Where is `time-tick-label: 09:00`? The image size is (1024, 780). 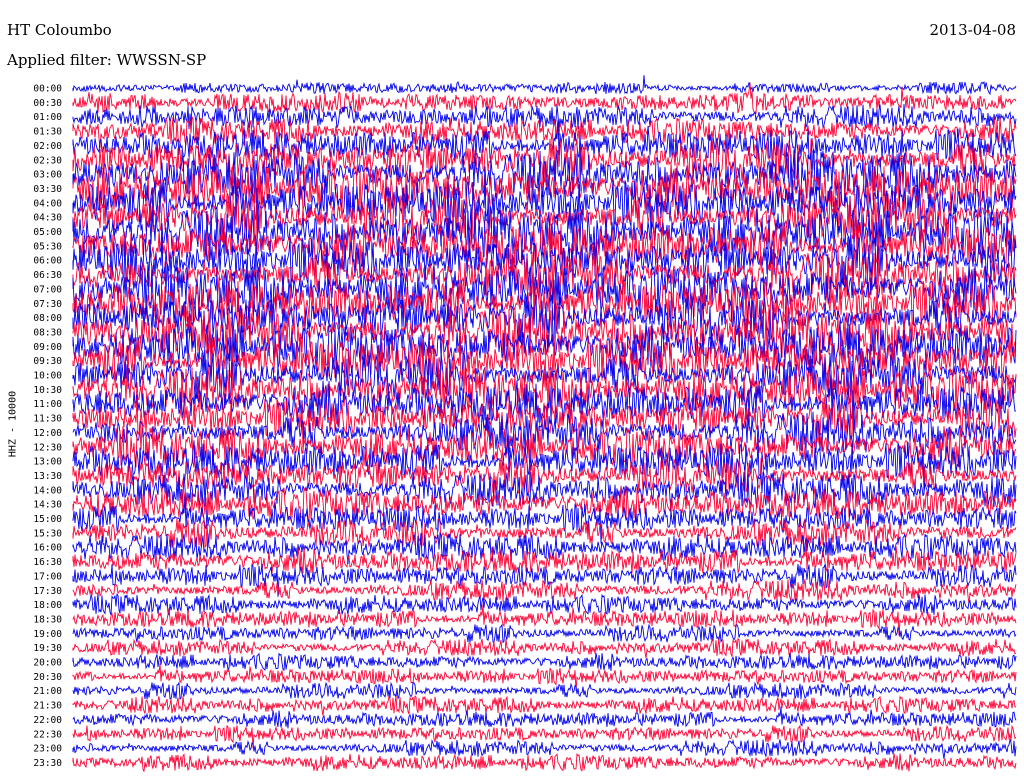
time-tick-label: 09:00 is located at coordinates (47, 347).